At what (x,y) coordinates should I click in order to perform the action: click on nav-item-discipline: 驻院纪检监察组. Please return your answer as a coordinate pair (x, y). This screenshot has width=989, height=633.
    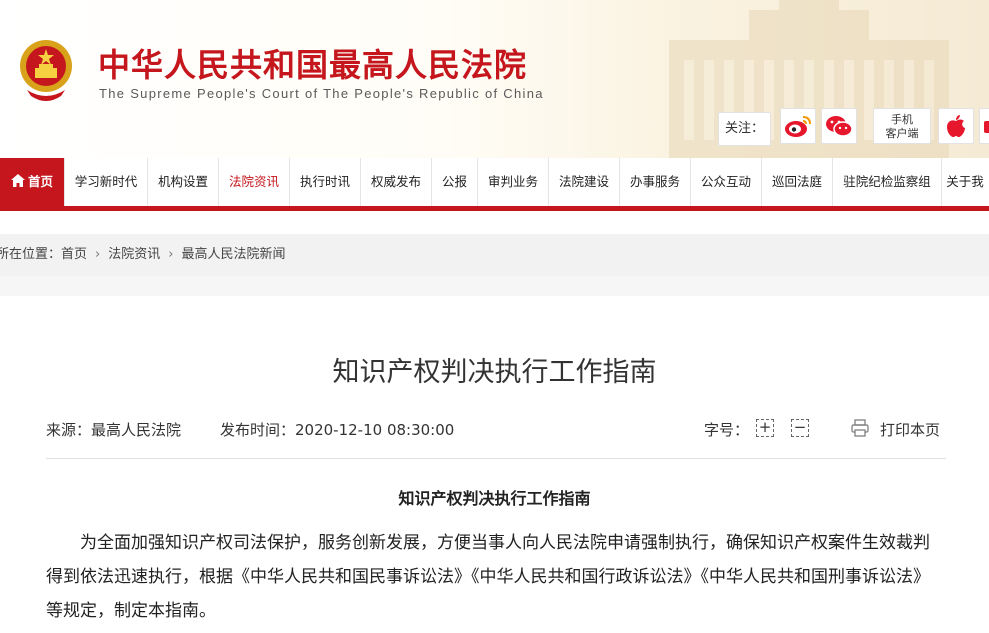
    Looking at the image, I should click on (886, 182).